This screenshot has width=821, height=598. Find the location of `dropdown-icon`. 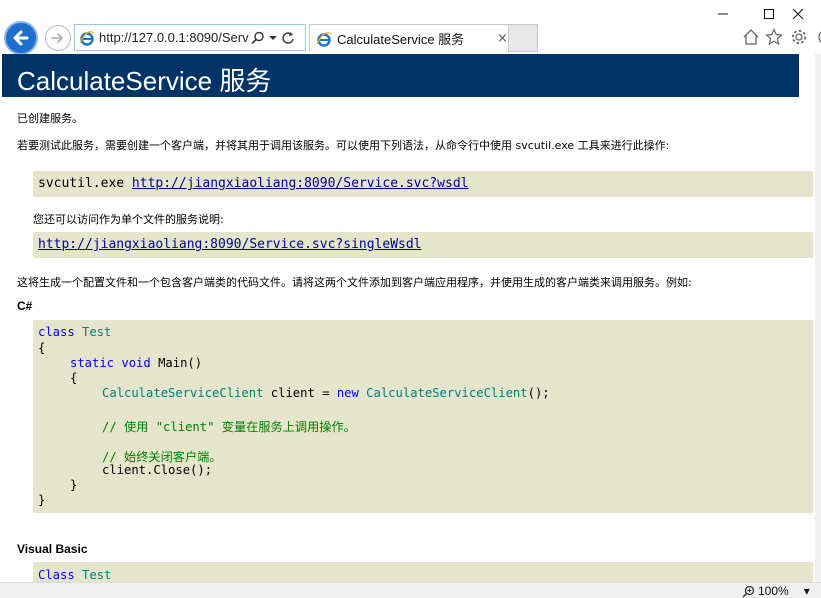

dropdown-icon is located at coordinates (273, 38).